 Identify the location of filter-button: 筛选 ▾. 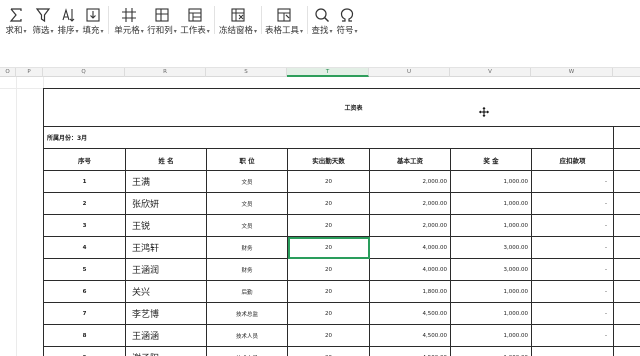
(43, 20).